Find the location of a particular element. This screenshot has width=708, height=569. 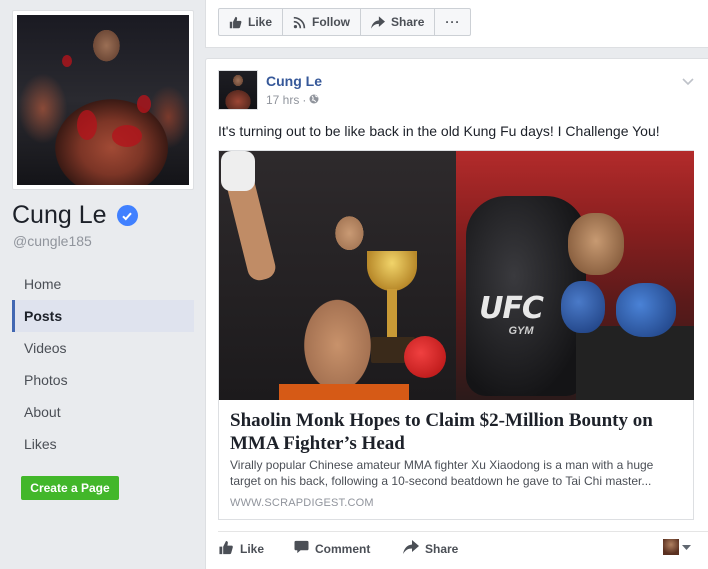

globe-icon is located at coordinates (314, 100).